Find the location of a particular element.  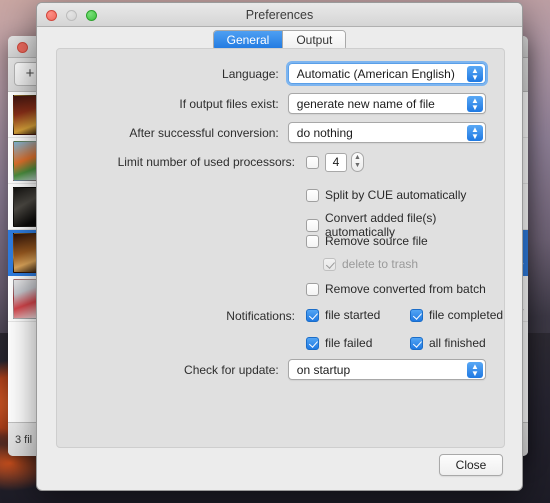

notify-all-finished-row: all finished is located at coordinates (448, 343).